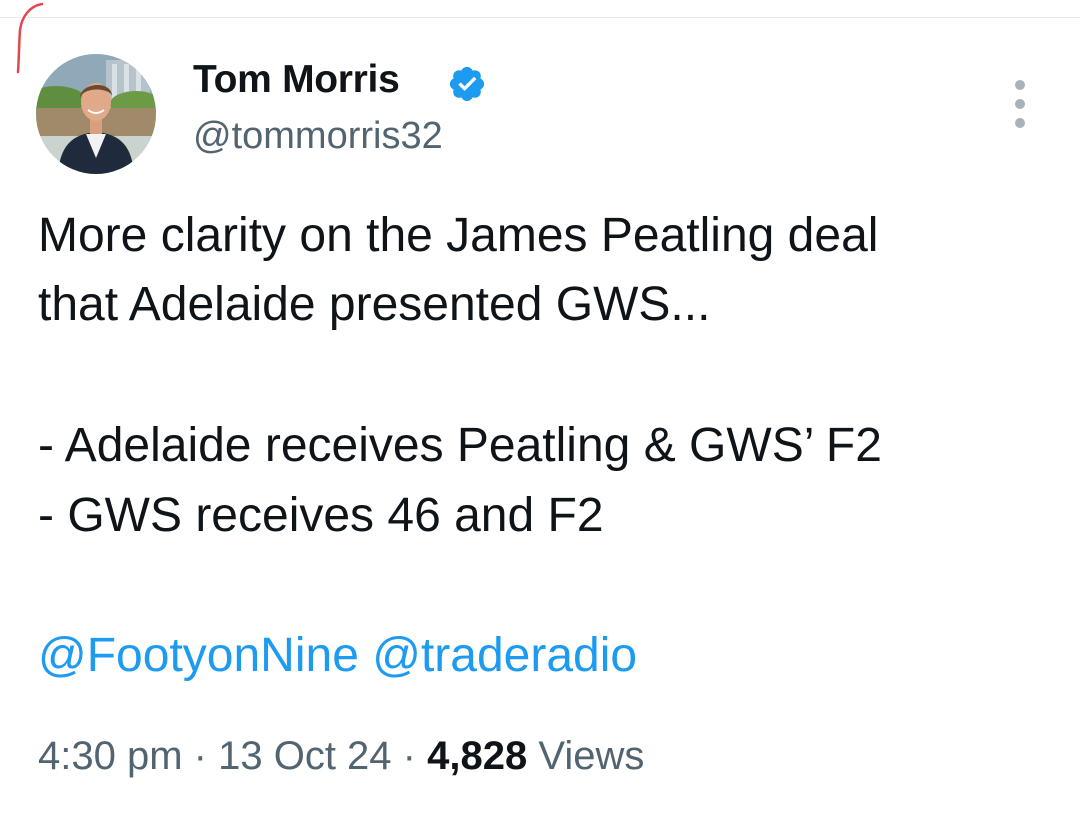 This screenshot has height=817, width=1080. What do you see at coordinates (458, 235) in the screenshot?
I see `tweet-text-line: More clarity on the James Peatling deal` at bounding box center [458, 235].